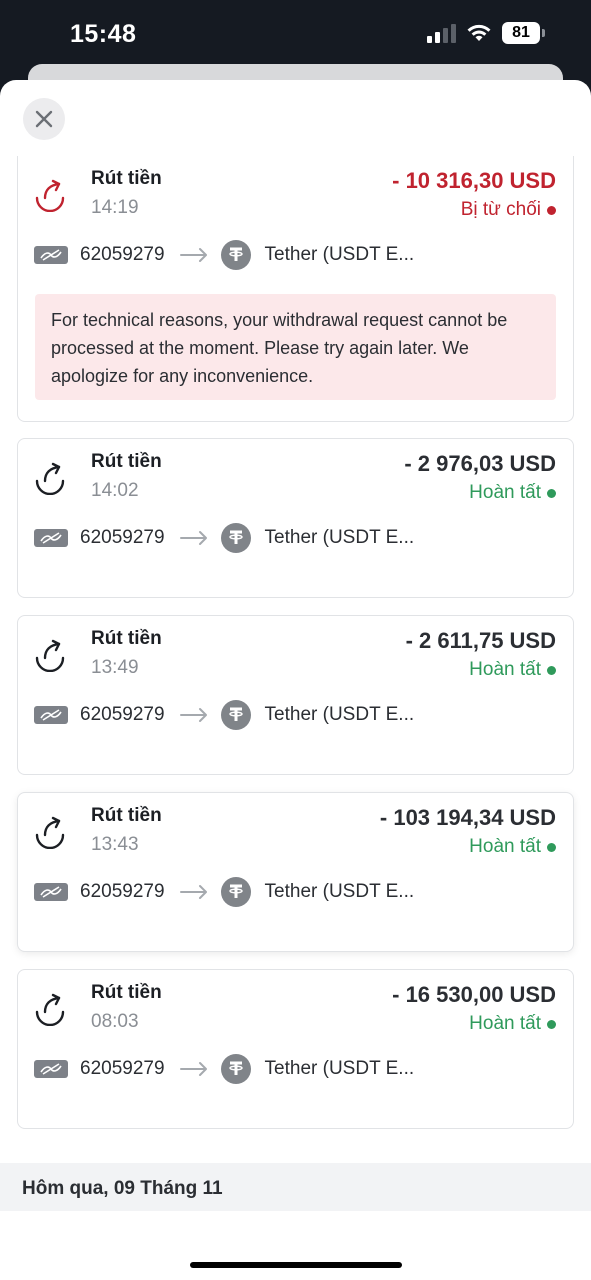 Image resolution: width=591 pixels, height=1280 pixels. I want to click on wifi-icon, so click(479, 32).